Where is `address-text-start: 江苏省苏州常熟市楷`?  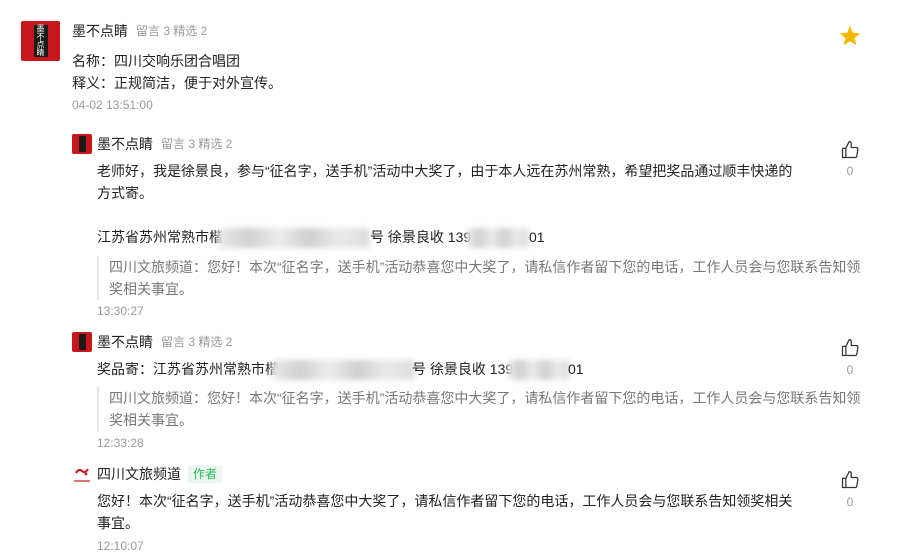 address-text-start: 江苏省苏州常熟市楷 is located at coordinates (160, 237).